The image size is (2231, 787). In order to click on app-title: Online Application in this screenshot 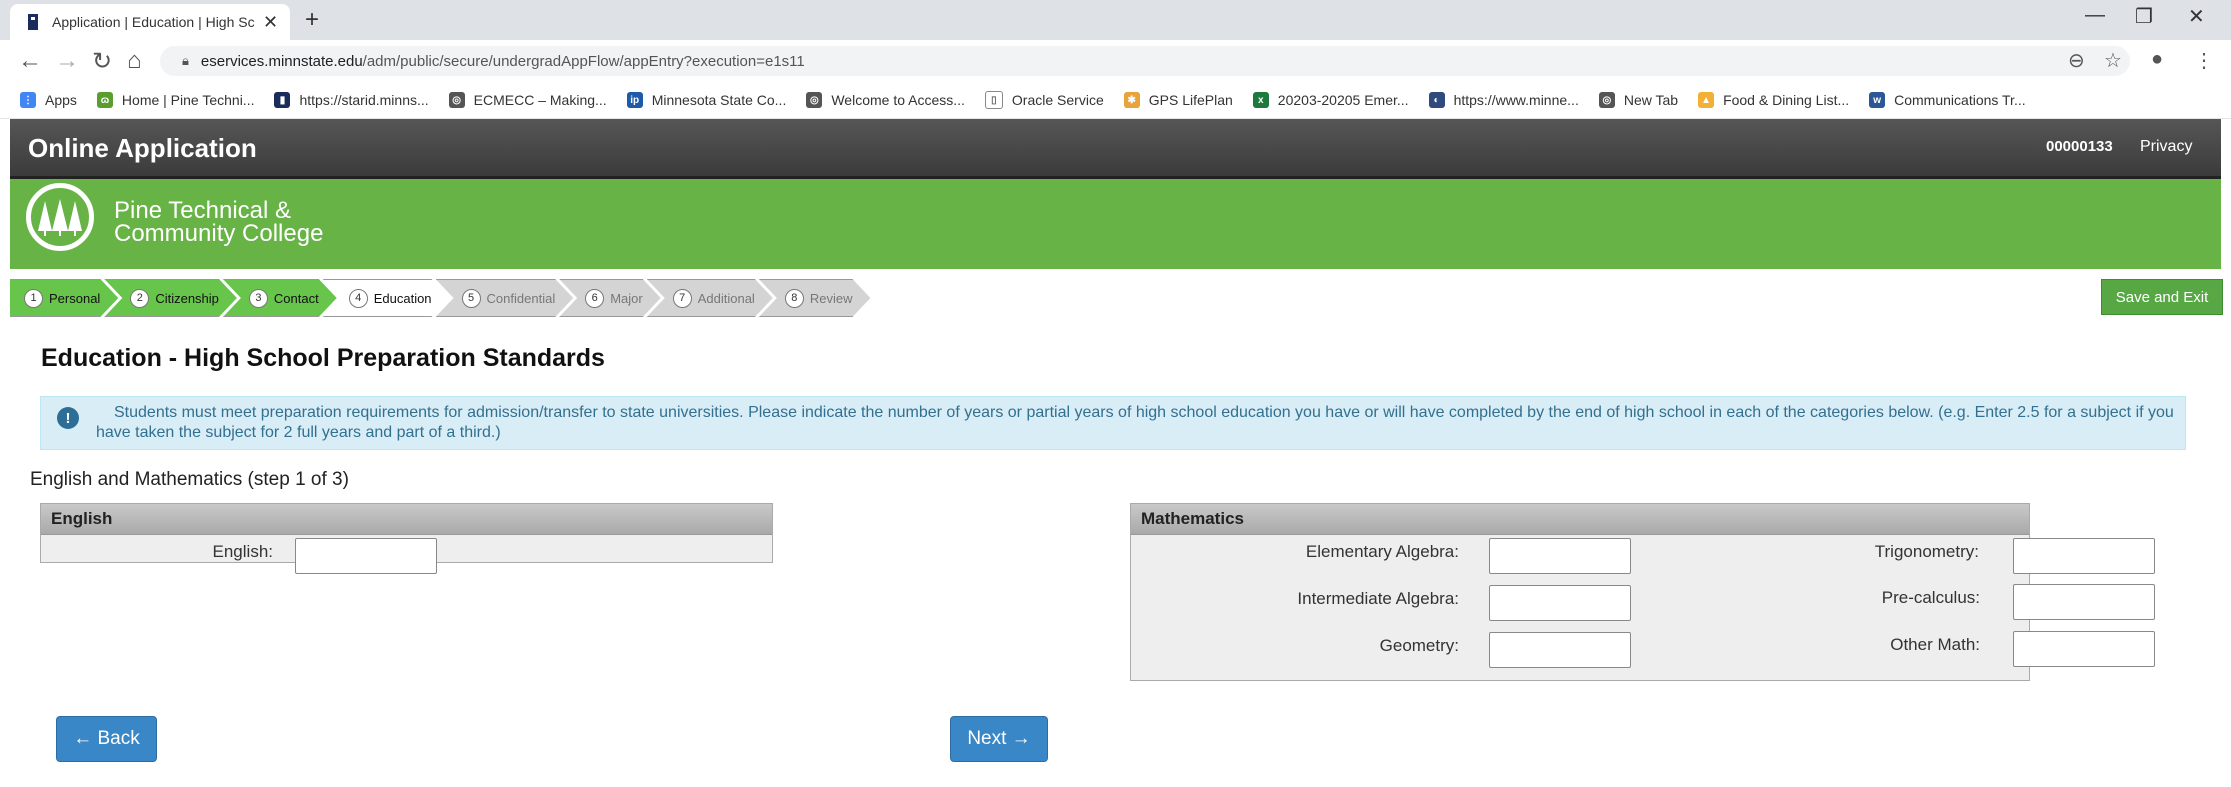, I will do `click(142, 148)`.